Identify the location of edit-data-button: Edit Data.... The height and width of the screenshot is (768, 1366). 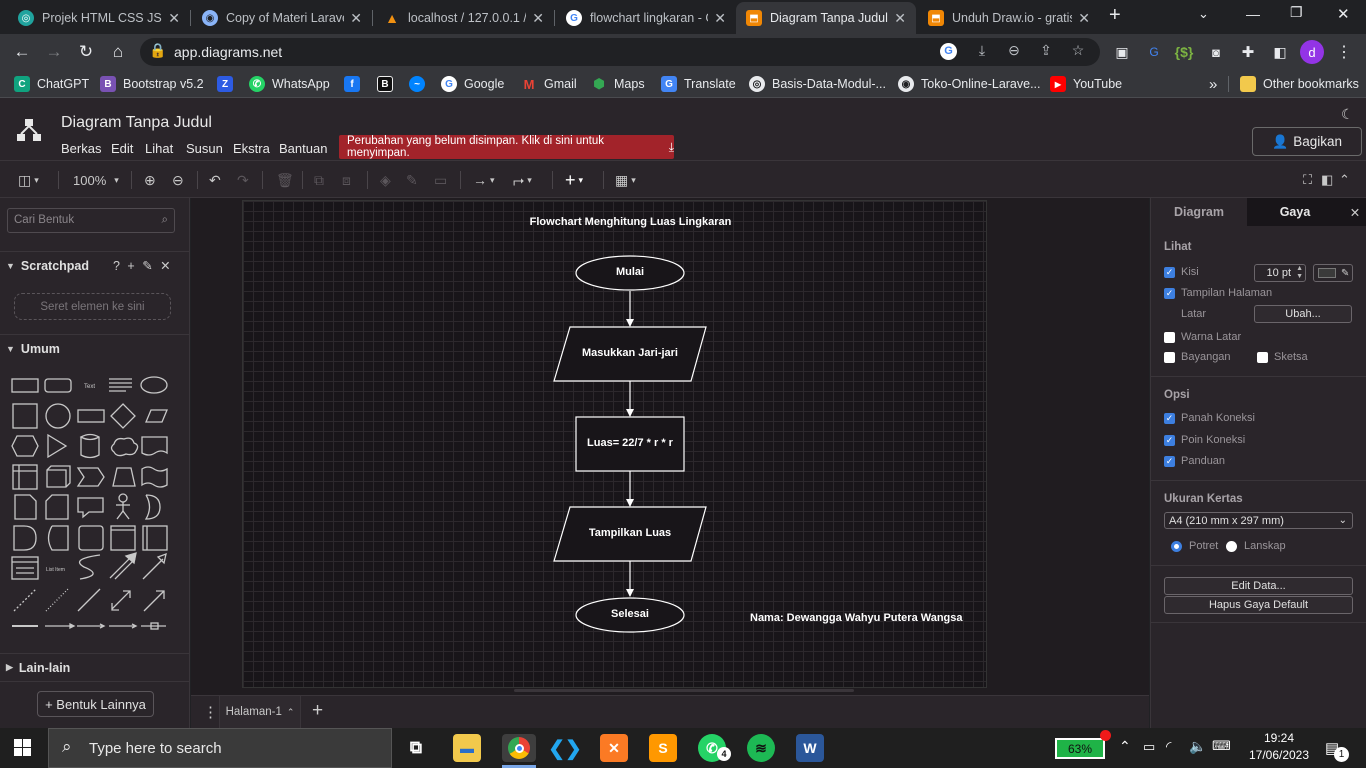
(1258, 586).